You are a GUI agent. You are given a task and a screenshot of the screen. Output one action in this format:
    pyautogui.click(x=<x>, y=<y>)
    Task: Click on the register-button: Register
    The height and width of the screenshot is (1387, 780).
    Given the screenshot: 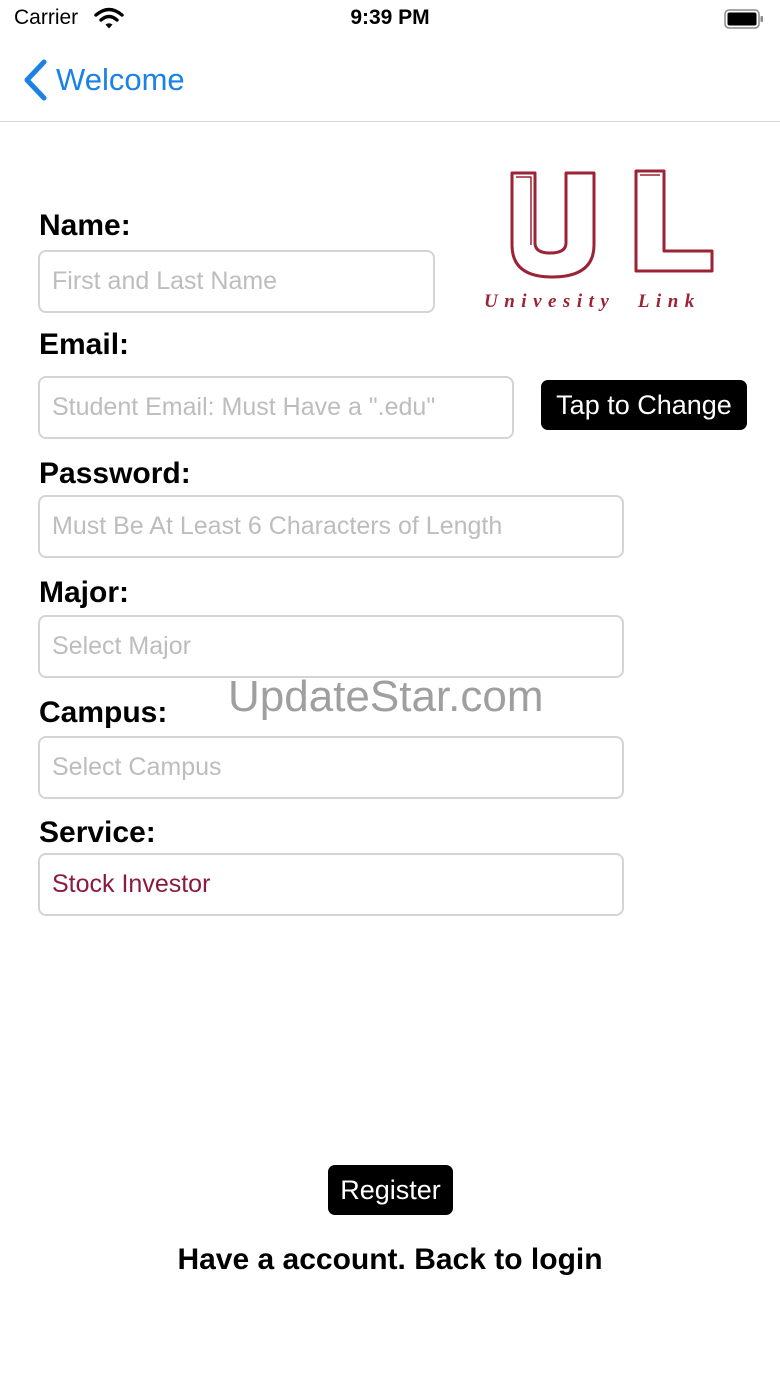 What is the action you would take?
    pyautogui.click(x=390, y=1190)
    